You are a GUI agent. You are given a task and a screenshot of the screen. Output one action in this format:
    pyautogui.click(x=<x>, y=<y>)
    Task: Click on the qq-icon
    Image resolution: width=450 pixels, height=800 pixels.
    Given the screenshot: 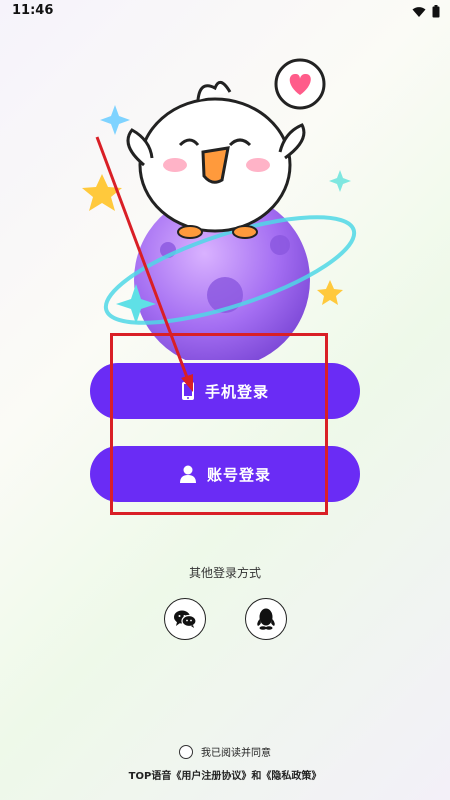 What is the action you would take?
    pyautogui.click(x=266, y=619)
    